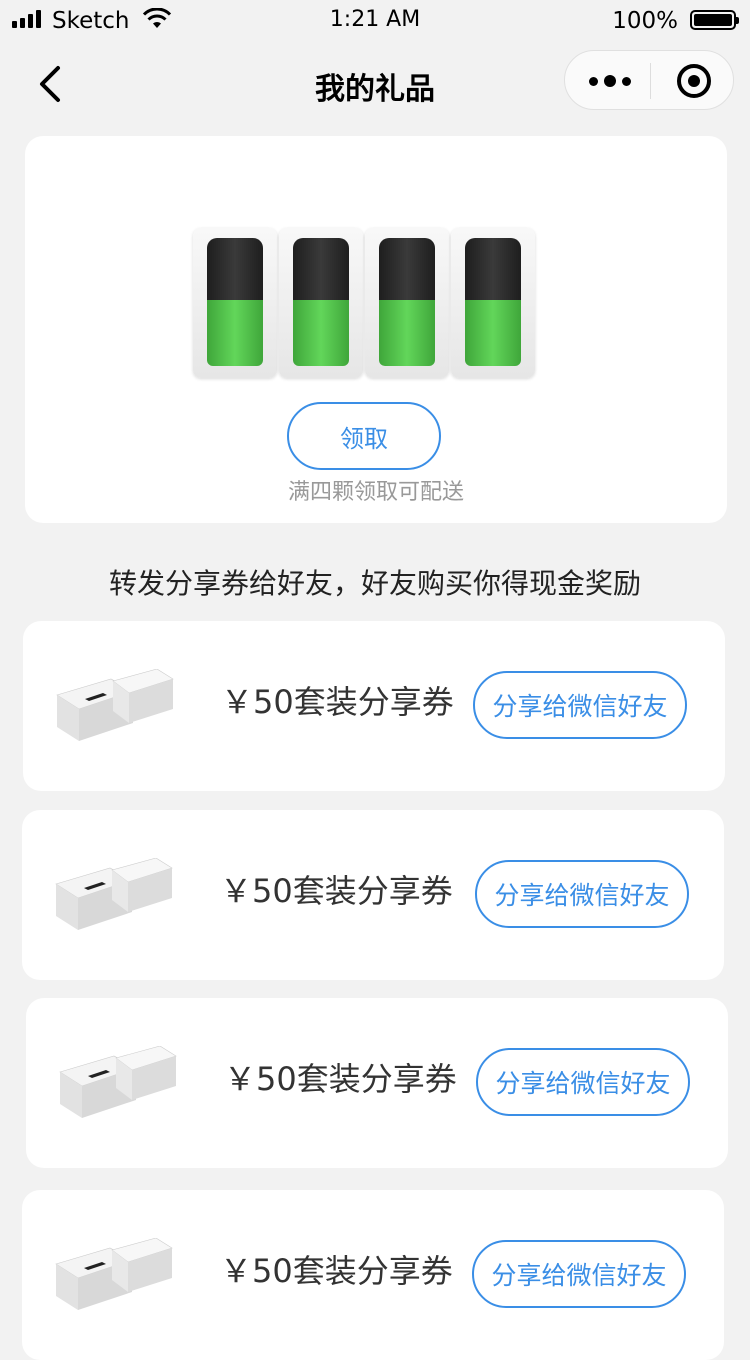 Image resolution: width=750 pixels, height=1360 pixels. What do you see at coordinates (375, 86) in the screenshot?
I see `nav-bar: 我的礼品` at bounding box center [375, 86].